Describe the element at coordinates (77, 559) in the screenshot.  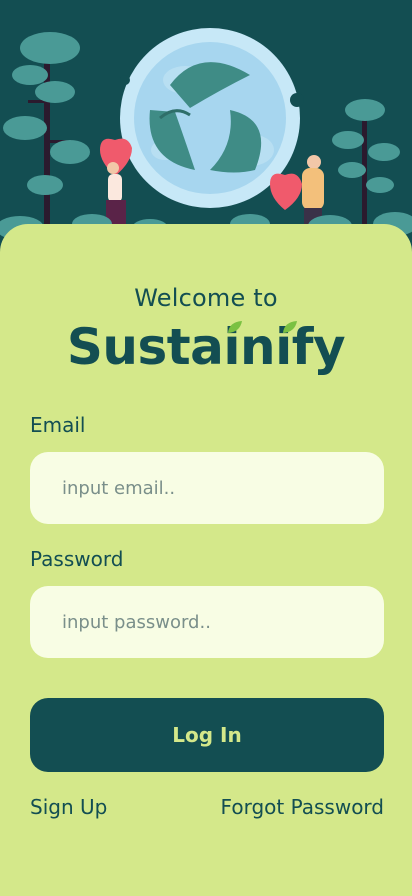
I see `password-label: Password` at that location.